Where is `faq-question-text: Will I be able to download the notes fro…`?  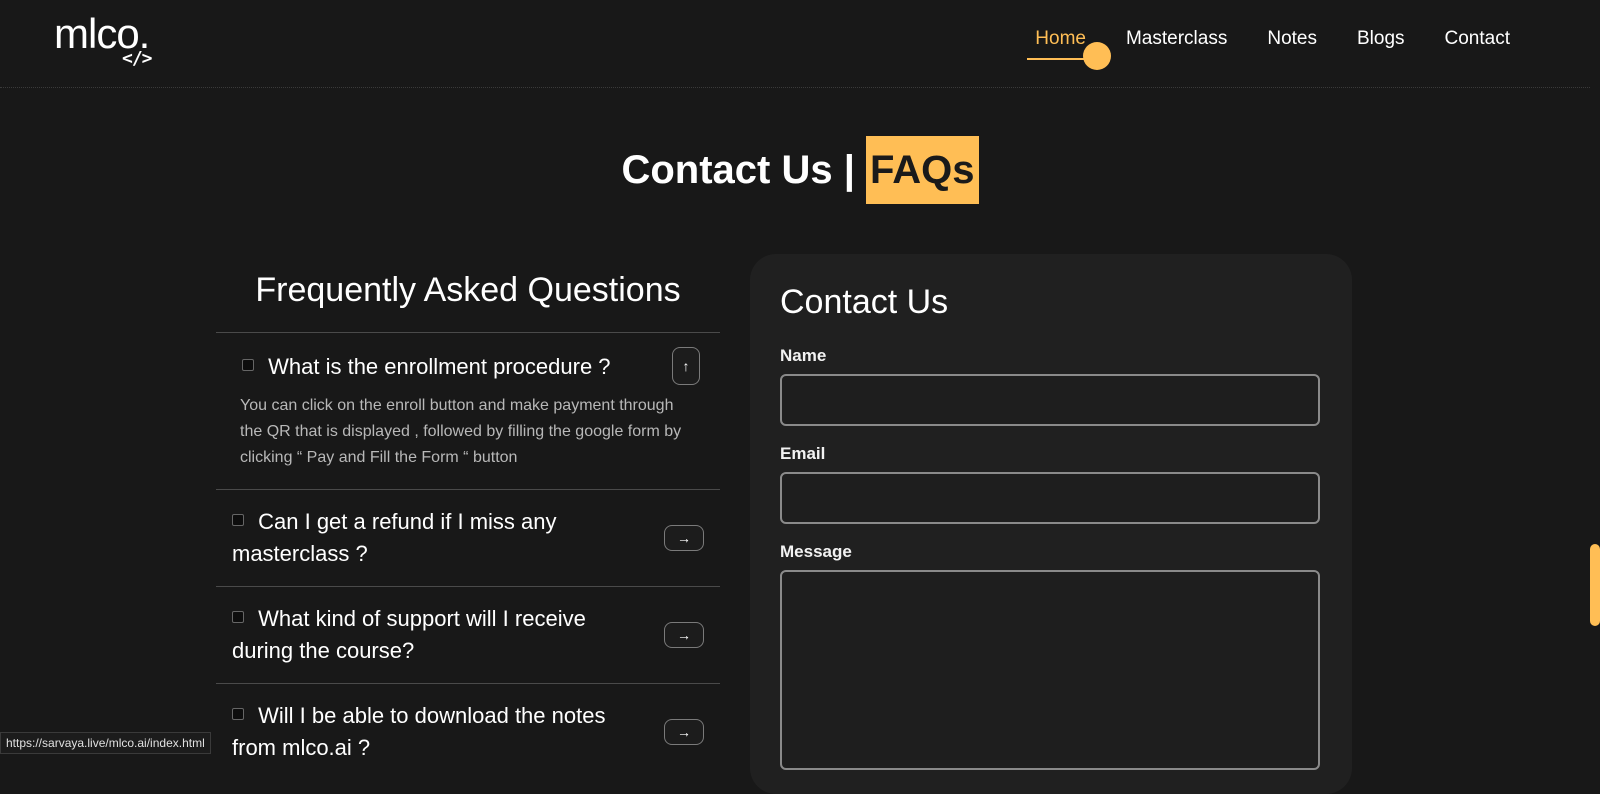
faq-question-text: Will I be able to download the notes fro… is located at coordinates (418, 731).